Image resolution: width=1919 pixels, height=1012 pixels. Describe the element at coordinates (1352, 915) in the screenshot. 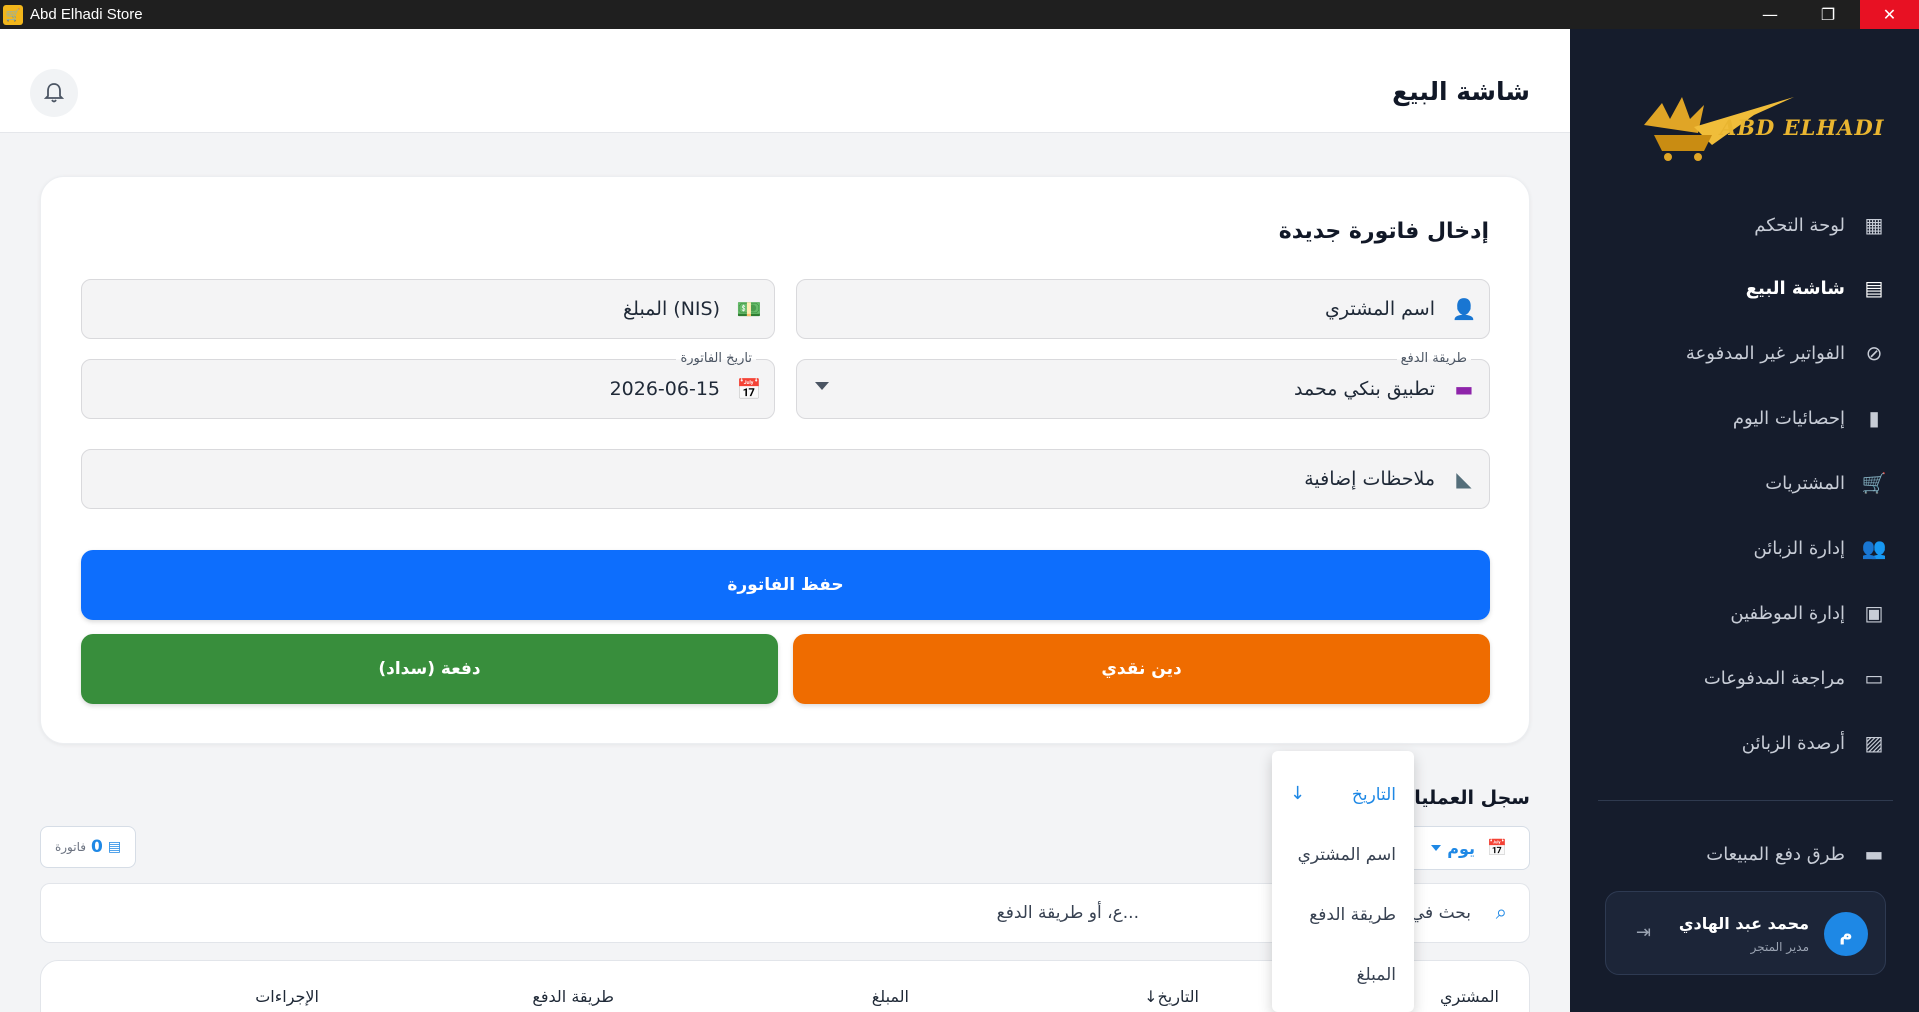

I see `sort-option-label: طريقة الدفع` at that location.